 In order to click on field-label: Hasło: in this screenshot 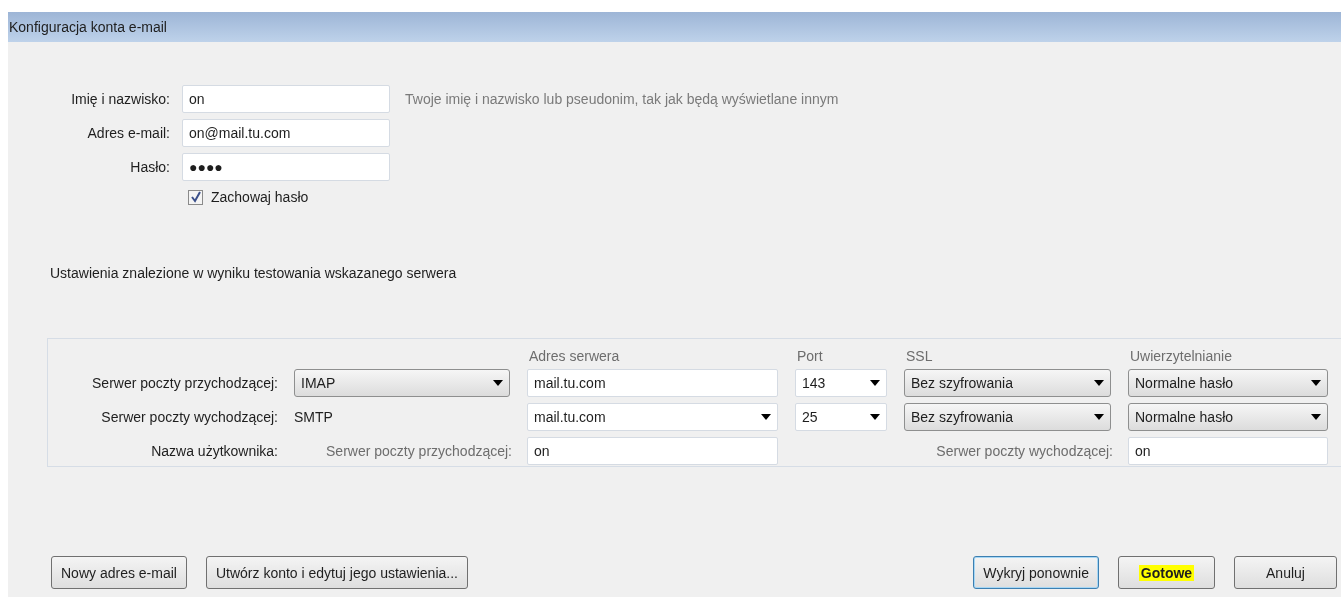, I will do `click(149, 167)`.